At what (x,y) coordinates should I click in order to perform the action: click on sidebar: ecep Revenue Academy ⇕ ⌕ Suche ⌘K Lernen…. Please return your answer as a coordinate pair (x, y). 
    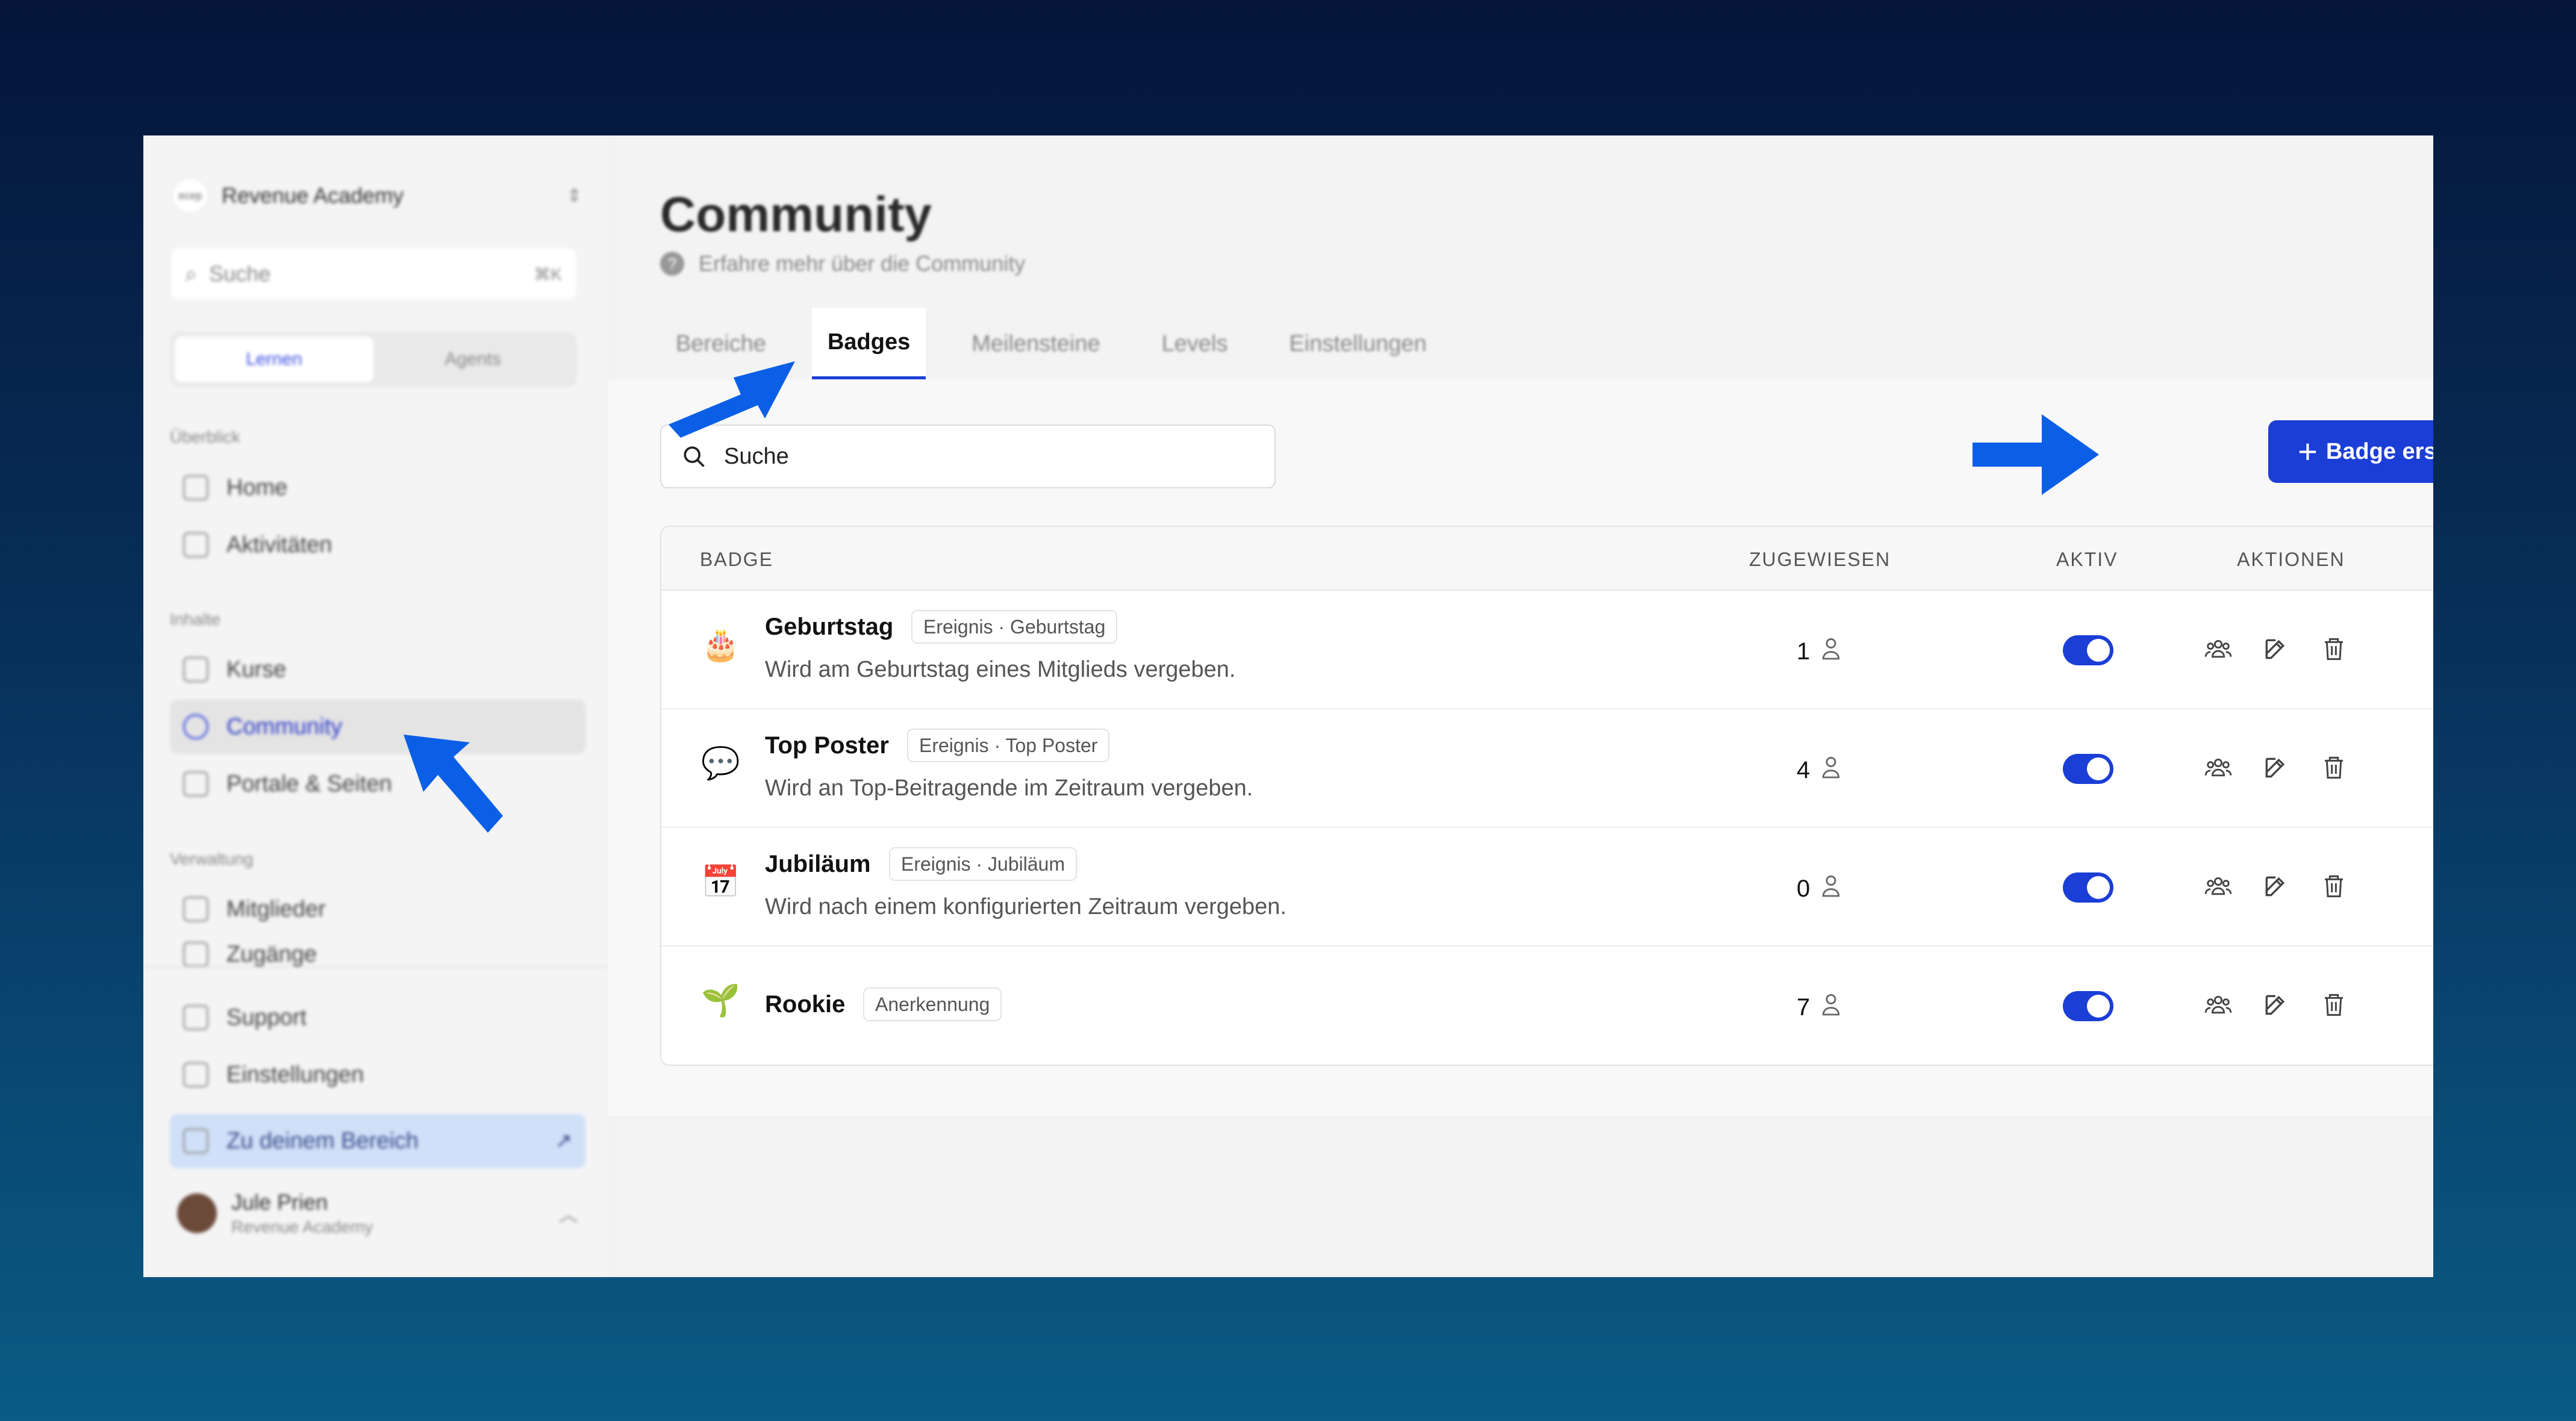
    Looking at the image, I should click on (375, 706).